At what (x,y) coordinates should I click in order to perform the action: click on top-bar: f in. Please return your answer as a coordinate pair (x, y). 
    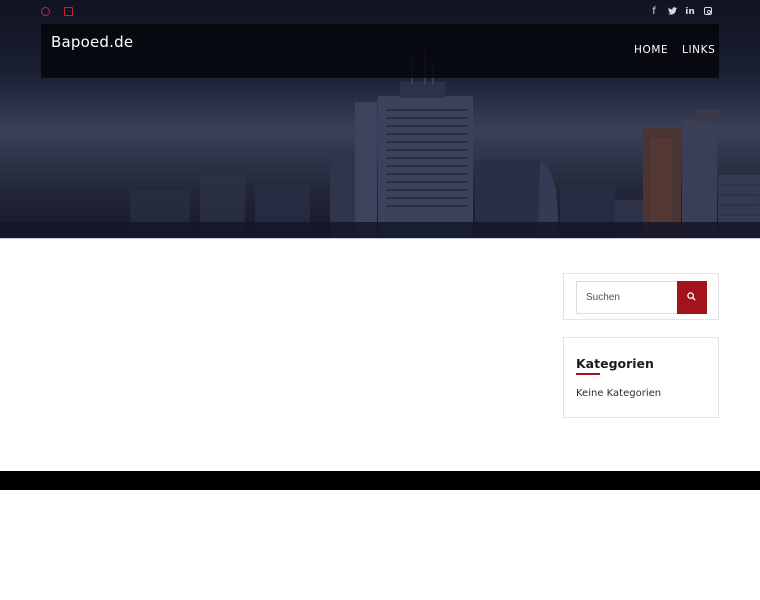
    Looking at the image, I should click on (380, 12).